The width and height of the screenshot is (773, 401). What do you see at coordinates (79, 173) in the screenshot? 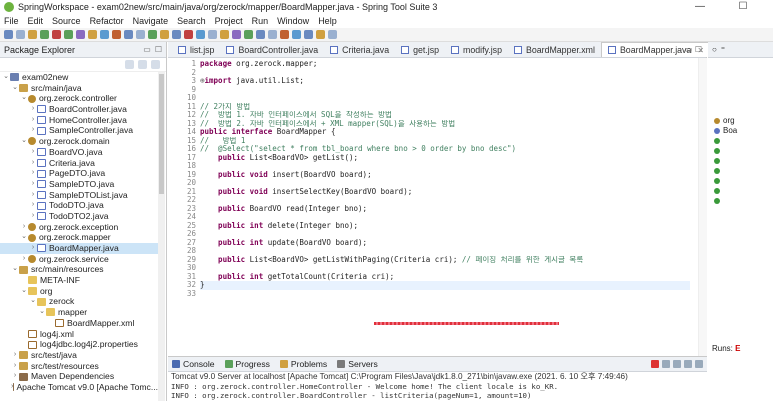
I see `tree-item: › PageDTO.java` at bounding box center [79, 173].